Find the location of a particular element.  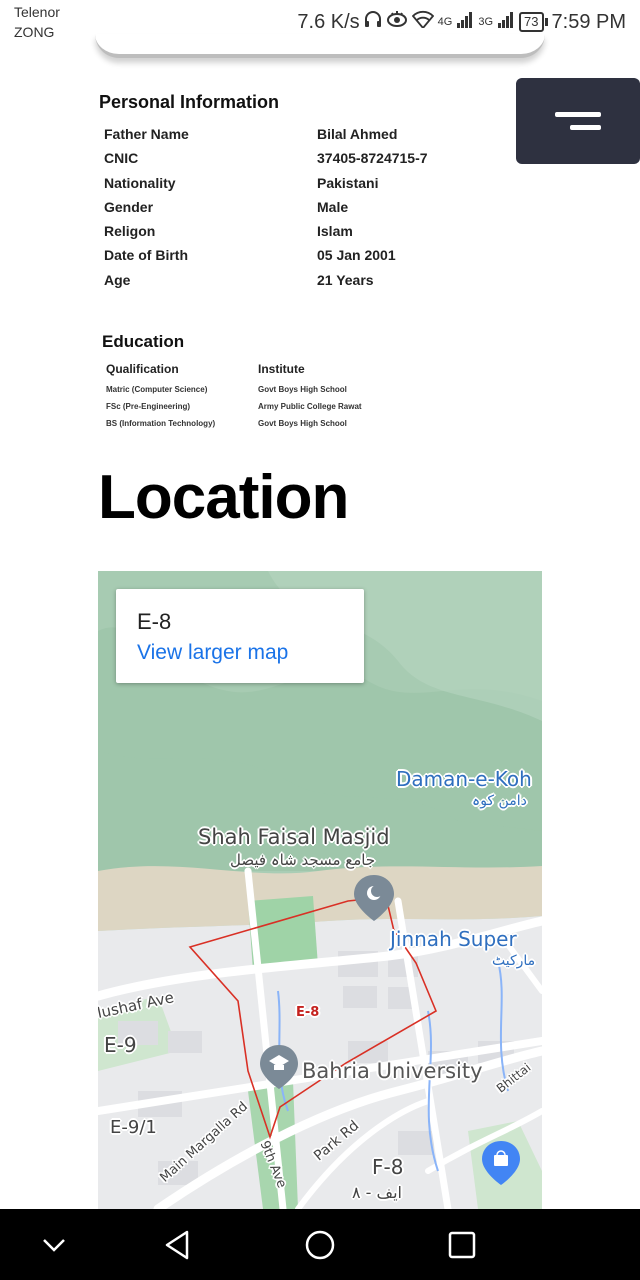

map-label-jinnah-super-urdu: مارکیٹ is located at coordinates (514, 961).